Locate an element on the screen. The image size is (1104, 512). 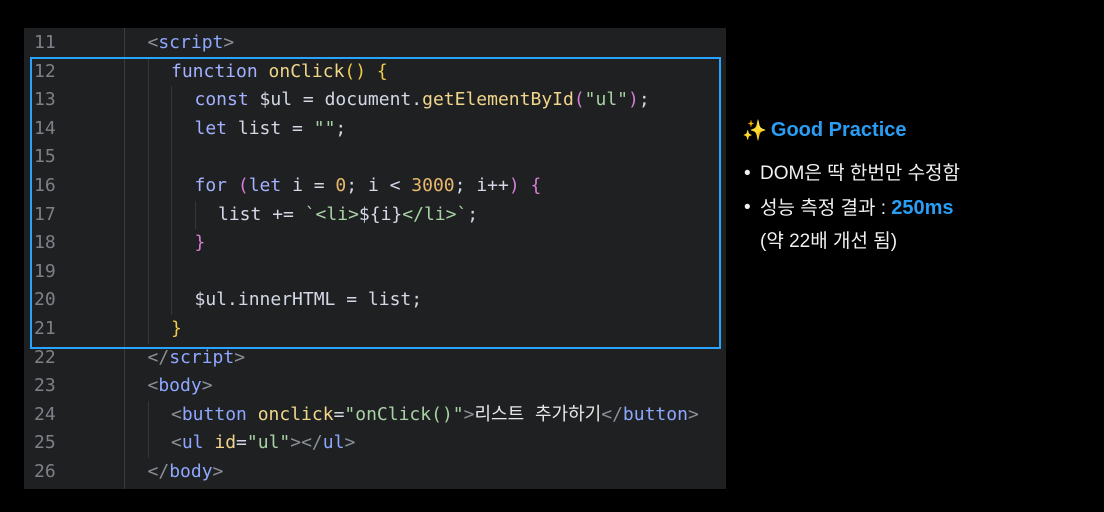
line-number: 21 is located at coordinates (45, 328).